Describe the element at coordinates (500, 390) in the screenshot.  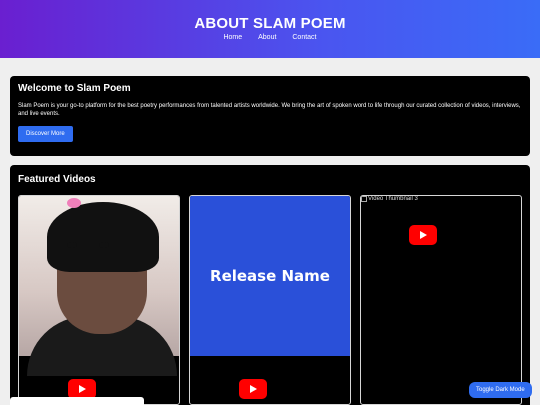
I see `toggle-dark-mode-button: Toggle Dark Mode` at that location.